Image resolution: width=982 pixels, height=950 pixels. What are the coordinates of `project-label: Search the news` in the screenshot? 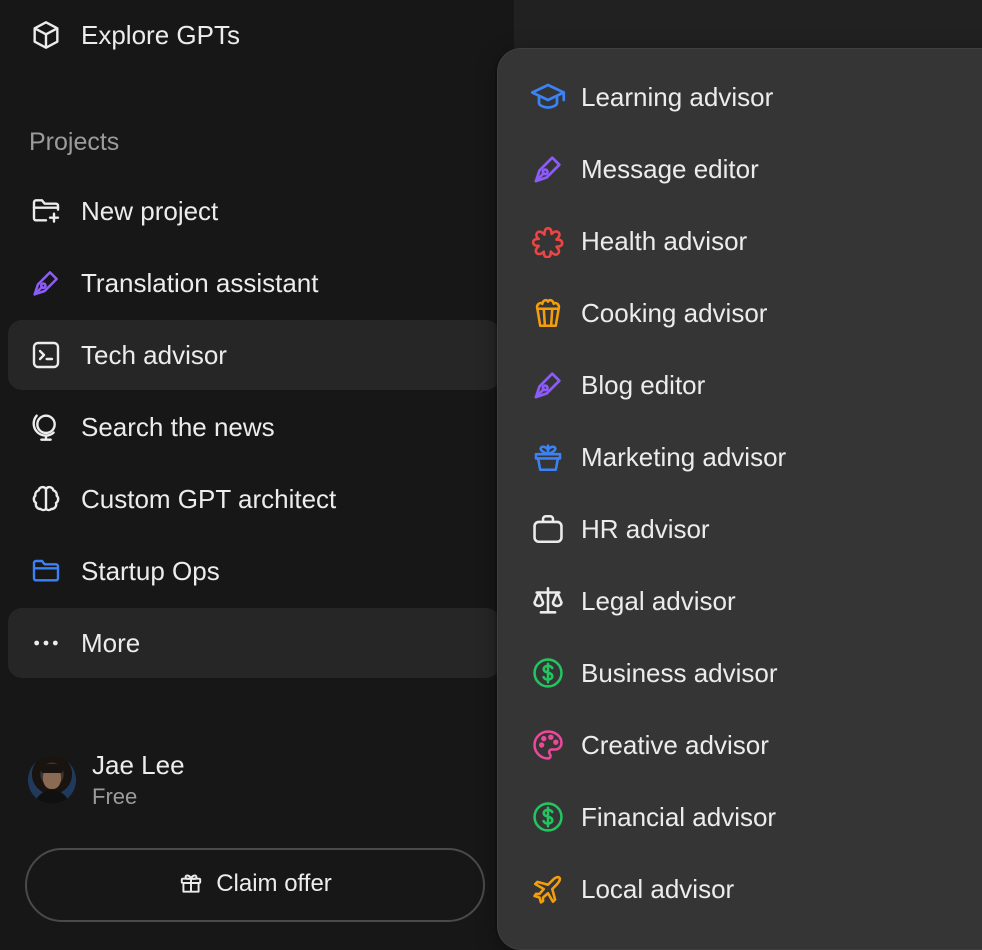 It's located at (178, 426).